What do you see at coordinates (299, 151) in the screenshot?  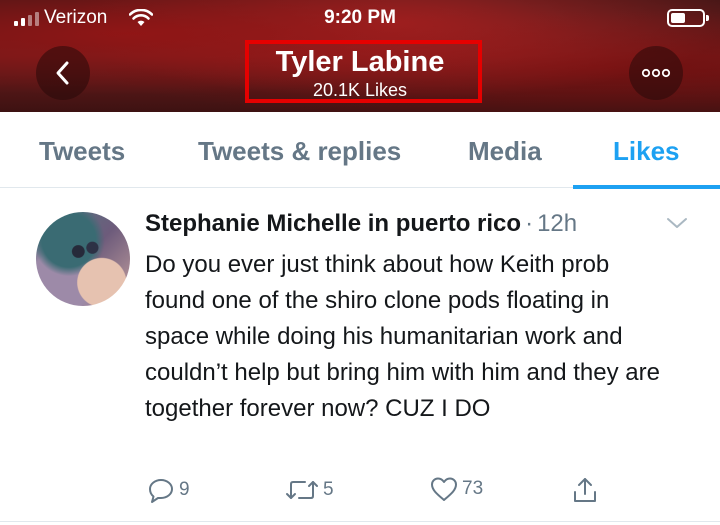 I see `tab-tweets-and-replies: Tweets & replies` at bounding box center [299, 151].